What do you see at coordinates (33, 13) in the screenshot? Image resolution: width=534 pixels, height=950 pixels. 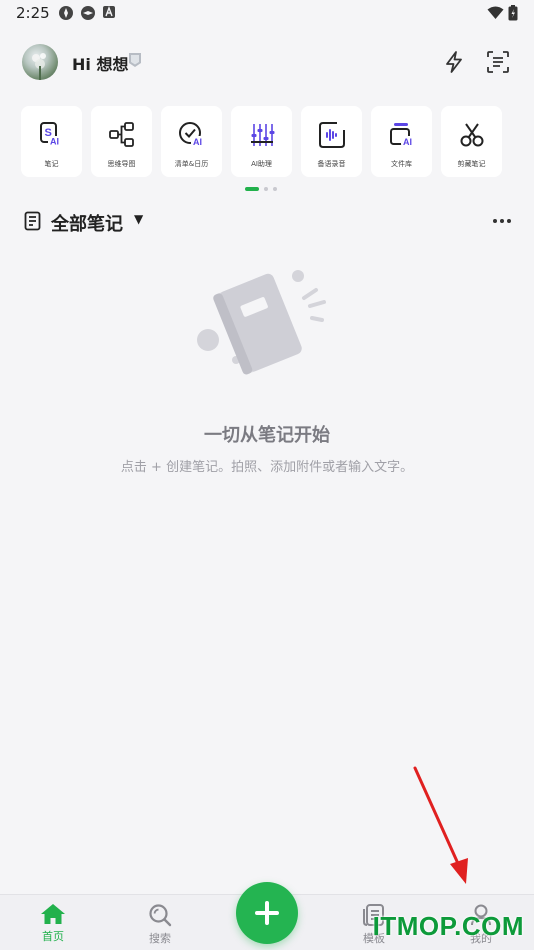 I see `status-time: 2:25` at bounding box center [33, 13].